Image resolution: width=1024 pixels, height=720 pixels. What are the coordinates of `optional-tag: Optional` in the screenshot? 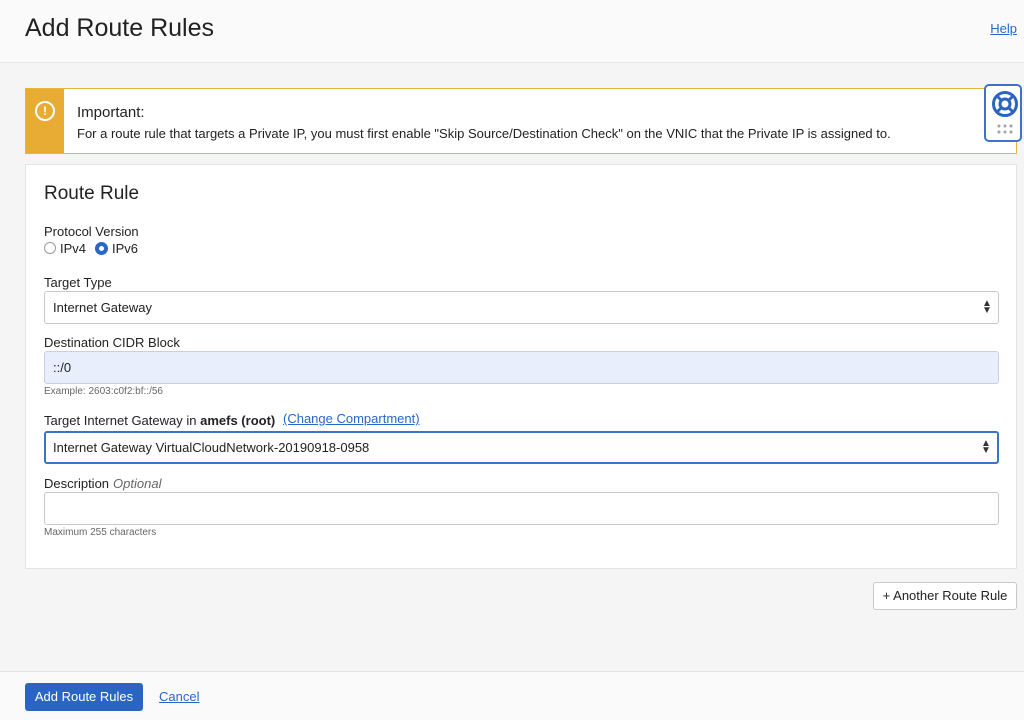 It's located at (137, 483).